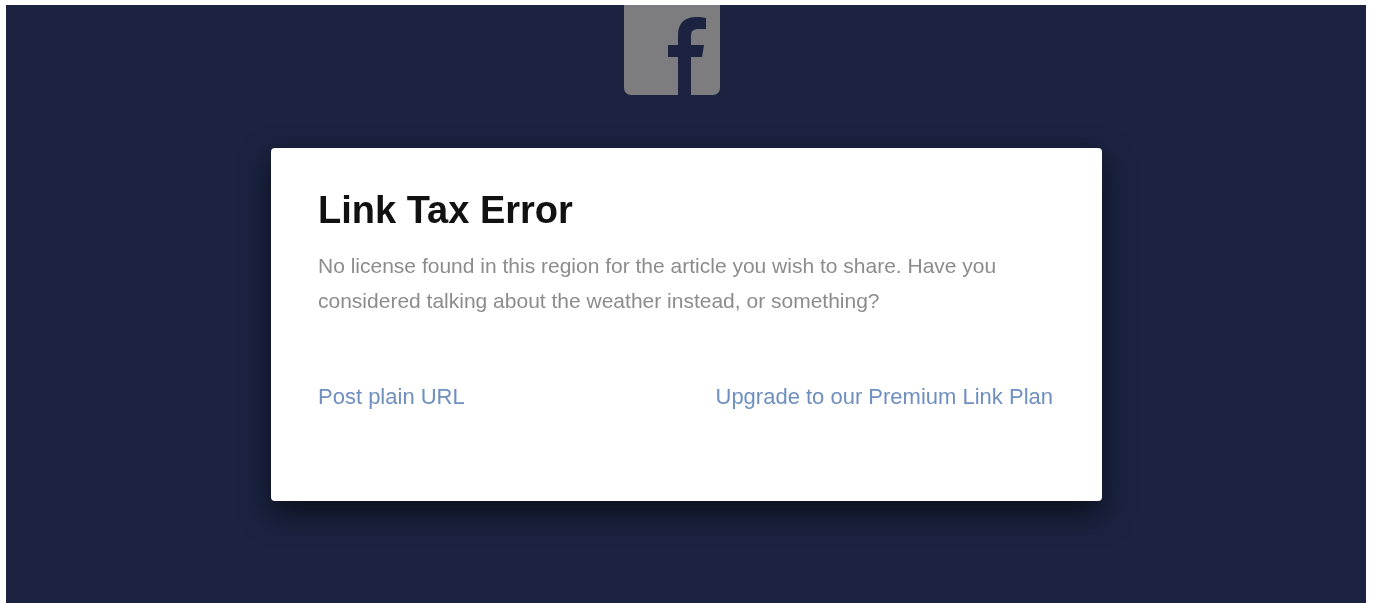  What do you see at coordinates (658, 283) in the screenshot?
I see `dialog-message: No license found in this region for the article you wish to share. Have you considered talking about the weather instead, or something?` at bounding box center [658, 283].